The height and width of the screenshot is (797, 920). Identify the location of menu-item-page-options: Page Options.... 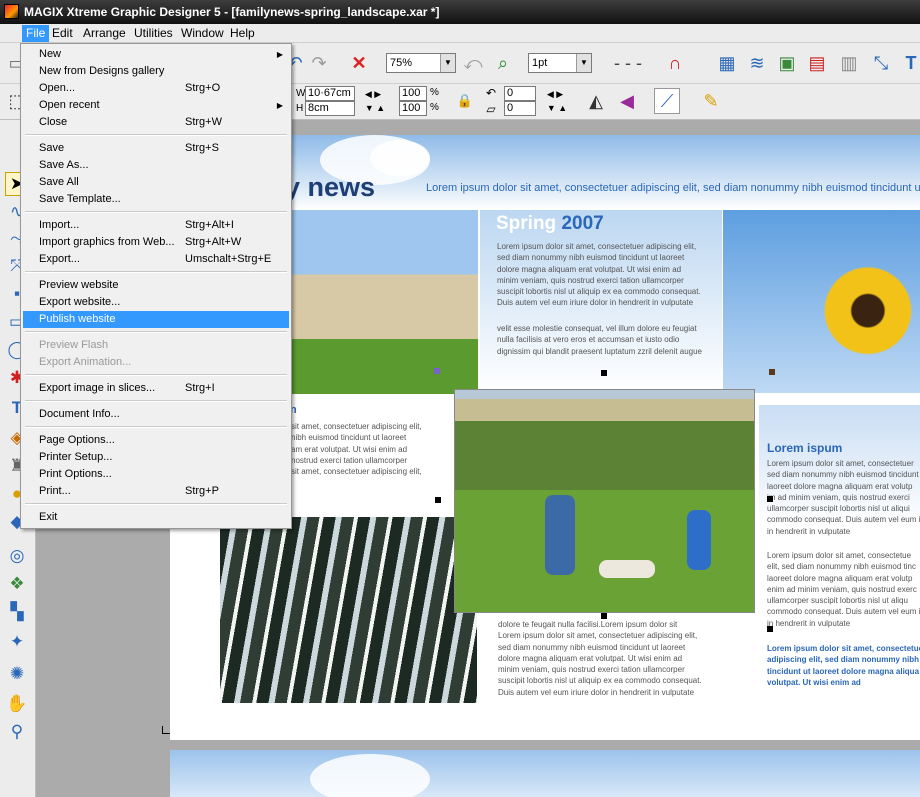
(156, 440).